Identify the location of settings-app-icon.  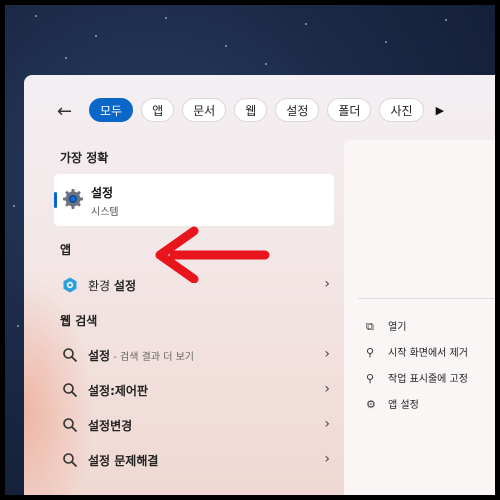
(70, 285).